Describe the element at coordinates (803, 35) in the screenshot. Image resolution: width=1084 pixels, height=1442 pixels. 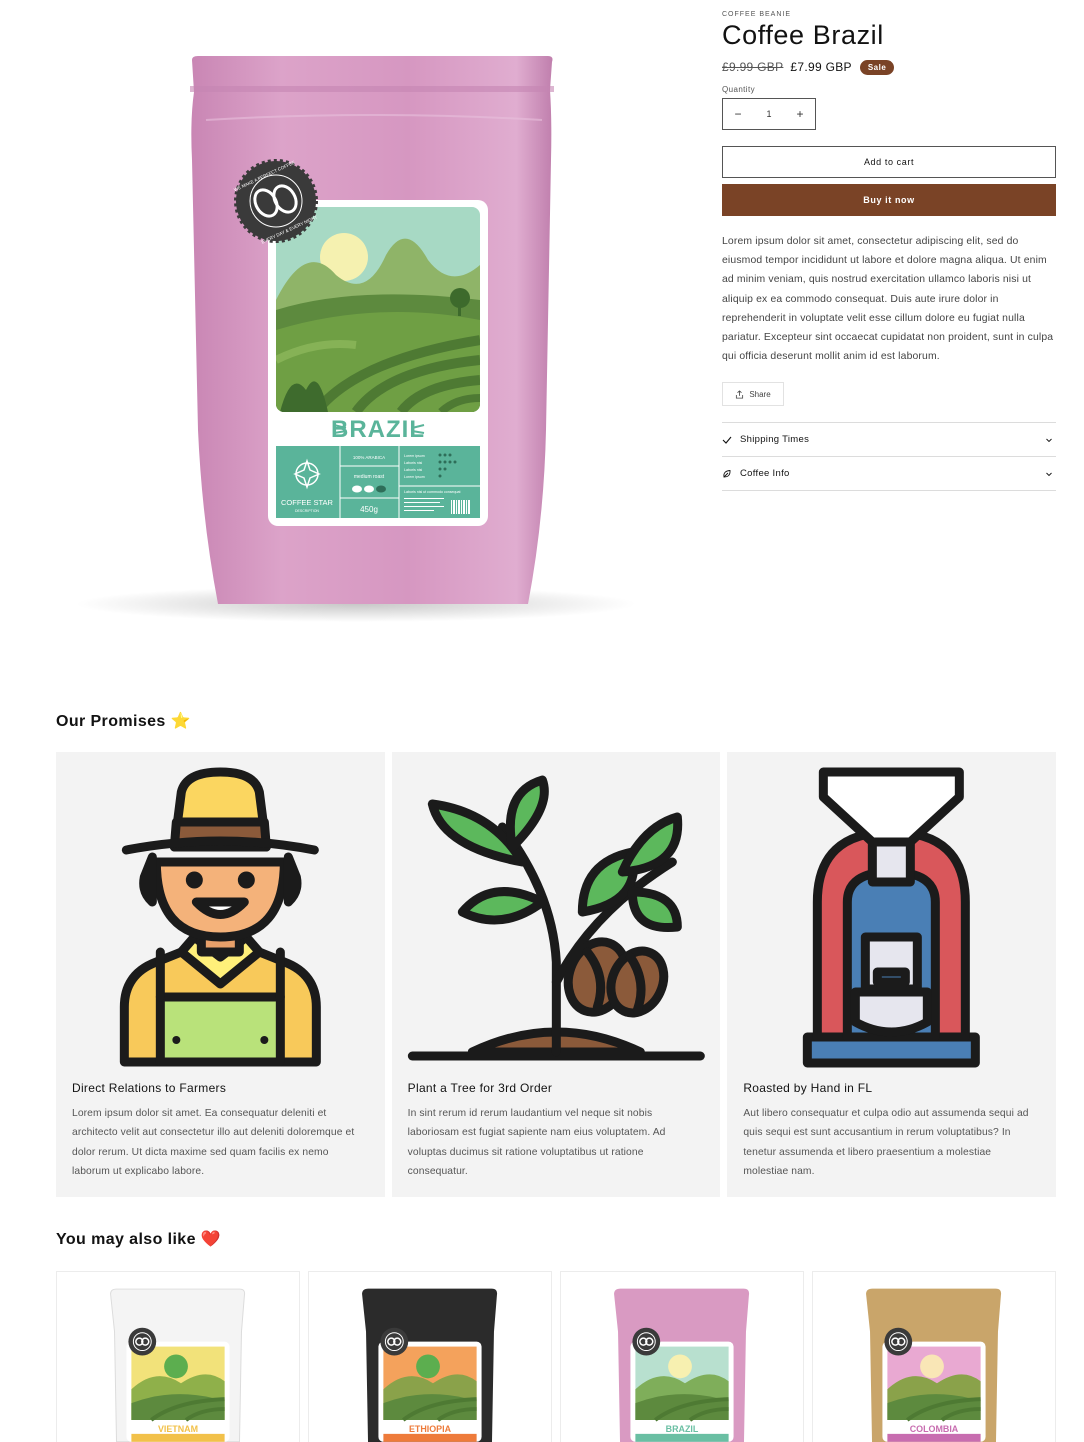
I see `product-title: Coffee Brazil` at that location.